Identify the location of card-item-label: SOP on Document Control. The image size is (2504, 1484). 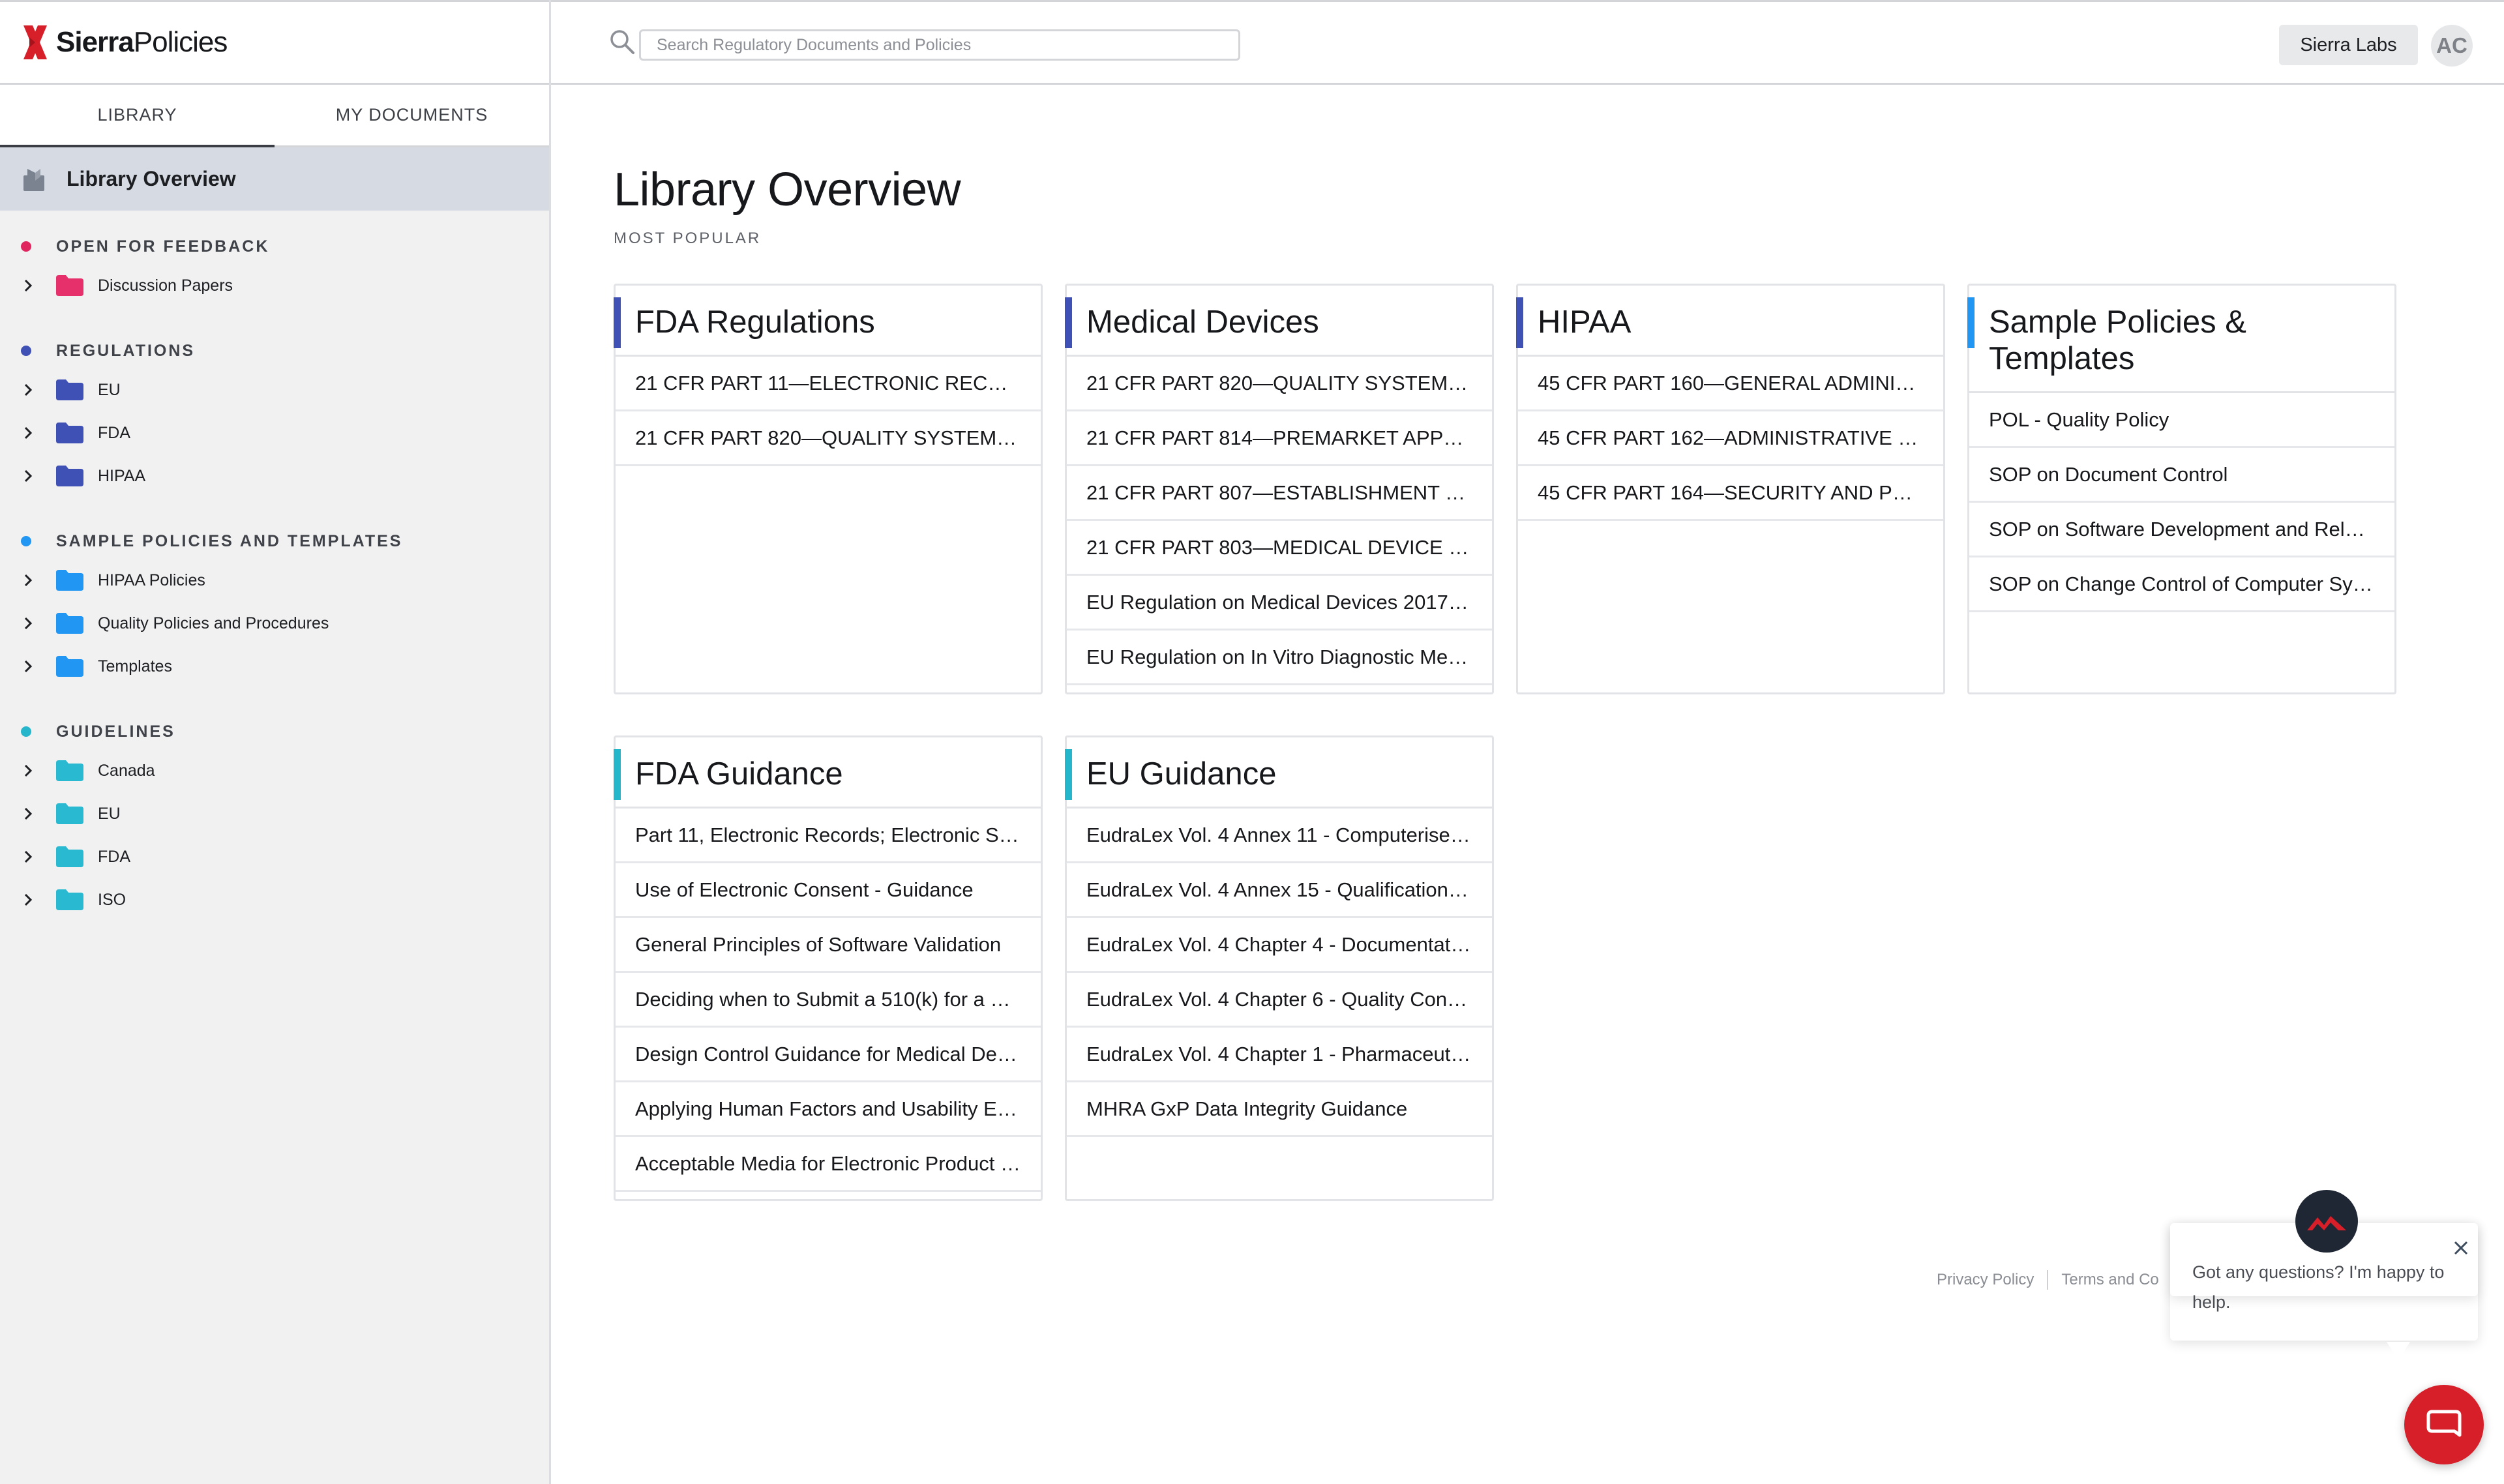
(2108, 474).